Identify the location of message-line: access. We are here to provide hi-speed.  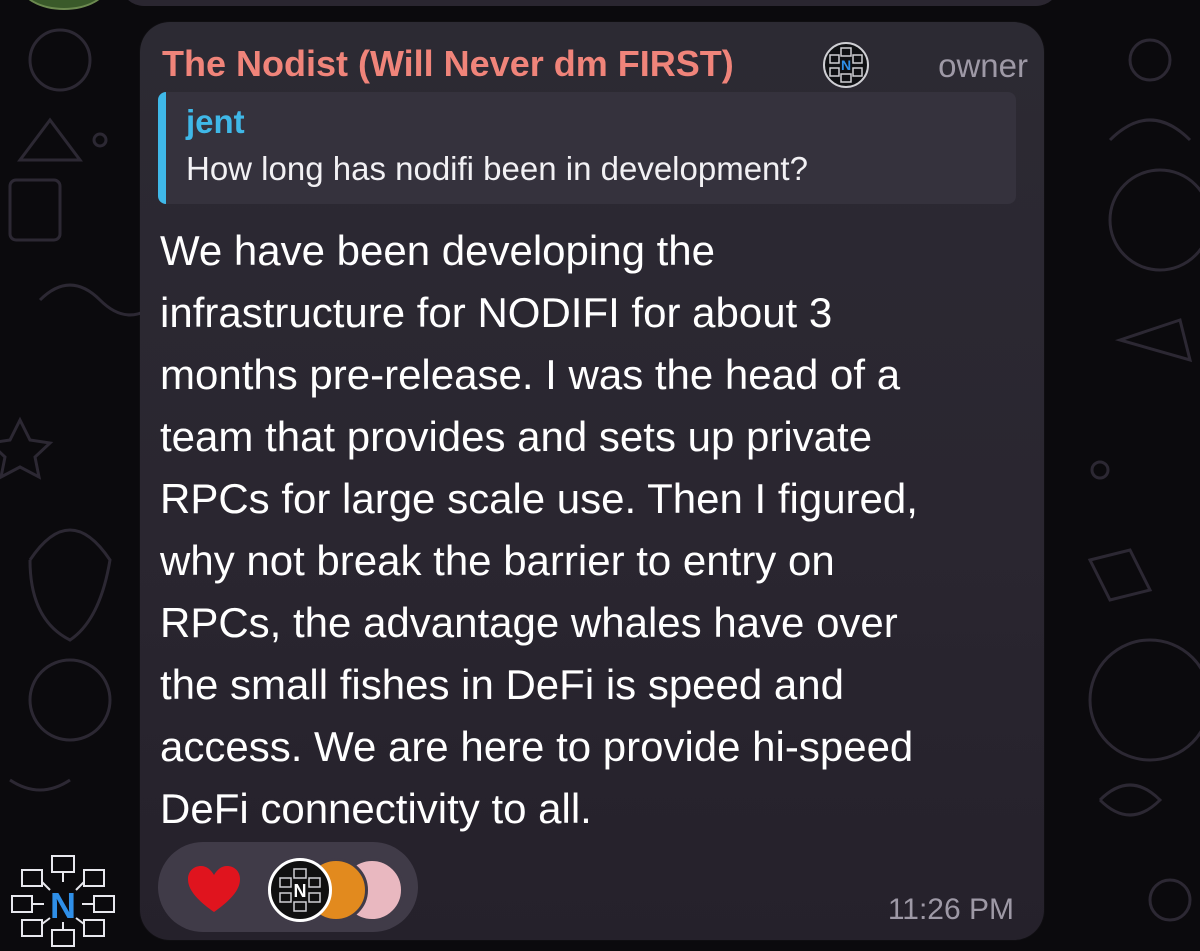
(537, 746).